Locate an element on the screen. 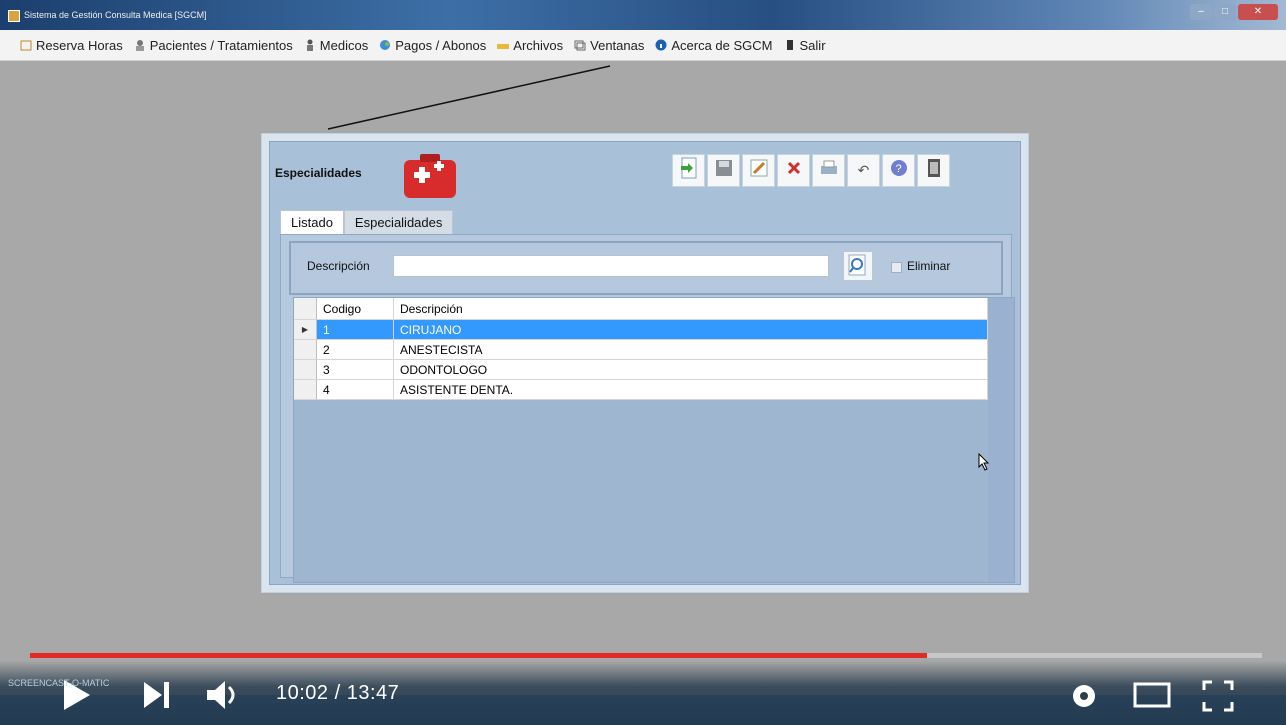 Image resolution: width=1286 pixels, height=725 pixels. print-button is located at coordinates (828, 170).